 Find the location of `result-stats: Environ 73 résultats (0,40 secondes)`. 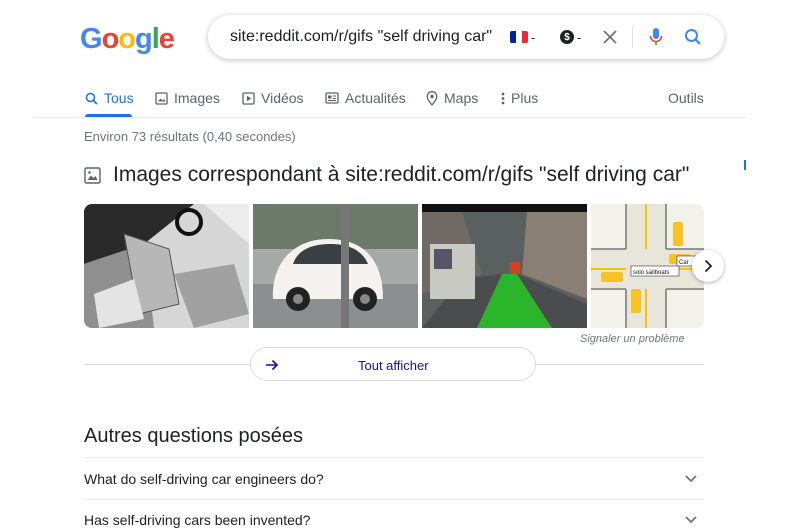

result-stats: Environ 73 résultats (0,40 secondes) is located at coordinates (190, 136).